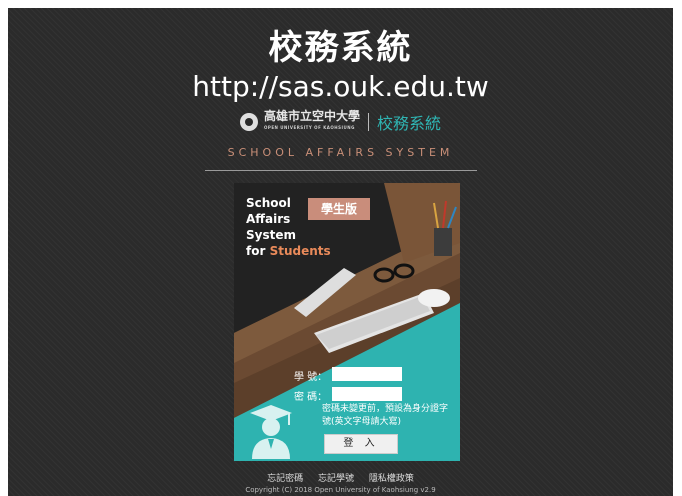  What do you see at coordinates (340, 152) in the screenshot?
I see `system-subtitle: SCHOOL AFFAIRS SYSTEM` at bounding box center [340, 152].